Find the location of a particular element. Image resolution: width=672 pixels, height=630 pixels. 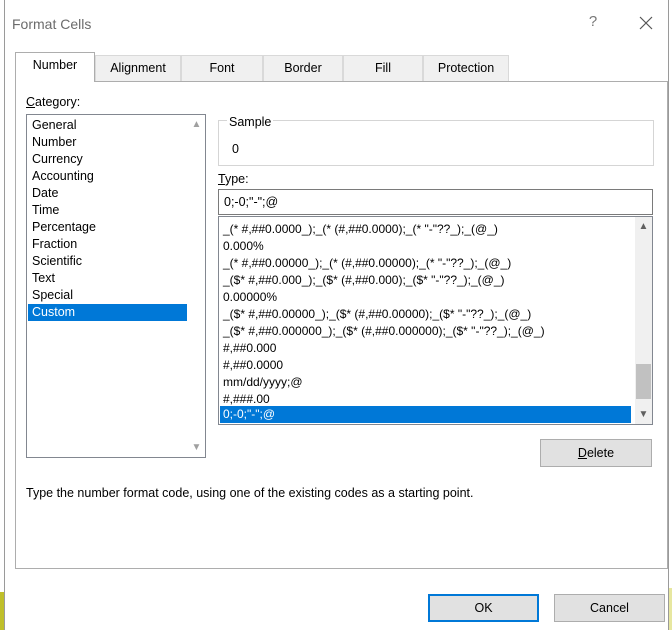

category-item-general: General is located at coordinates (107, 125).